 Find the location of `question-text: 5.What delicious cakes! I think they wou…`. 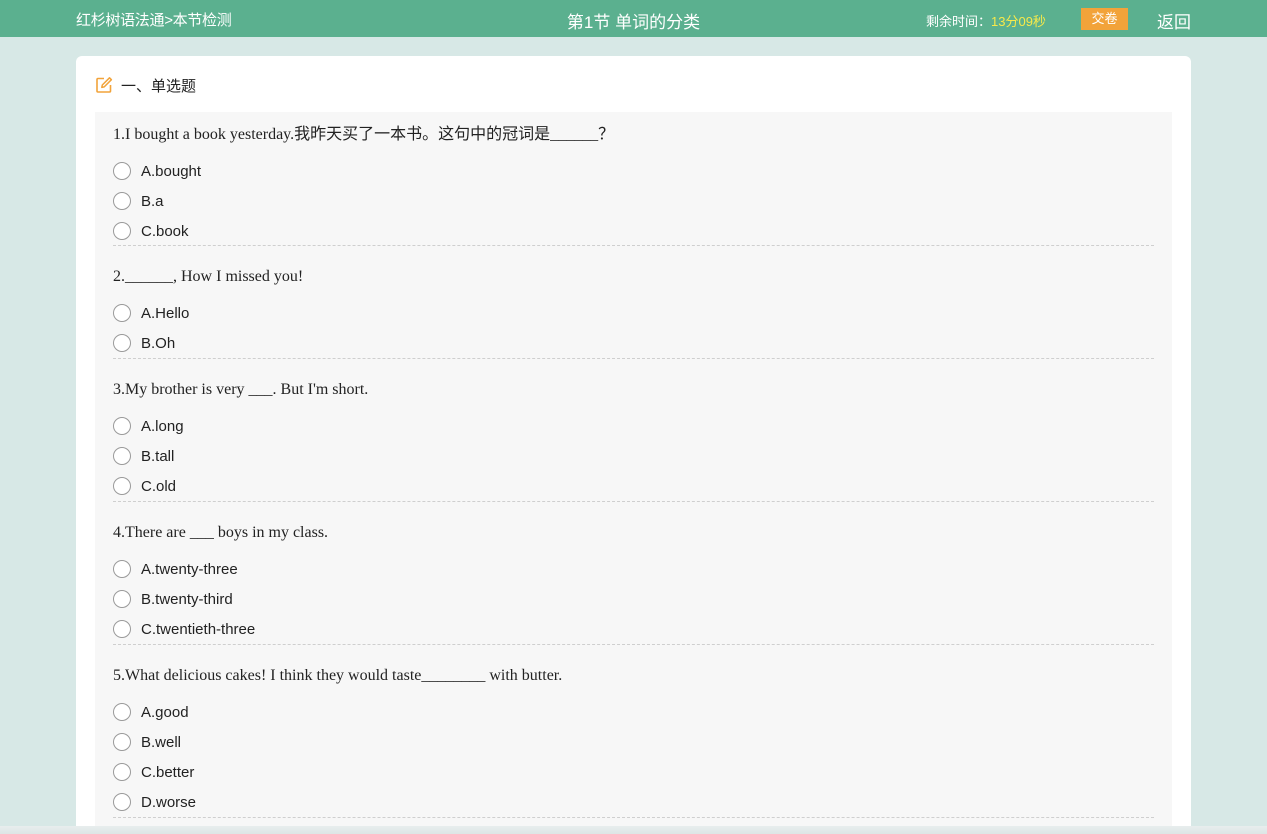

question-text: 5.What delicious cakes! I think they wou… is located at coordinates (338, 675).